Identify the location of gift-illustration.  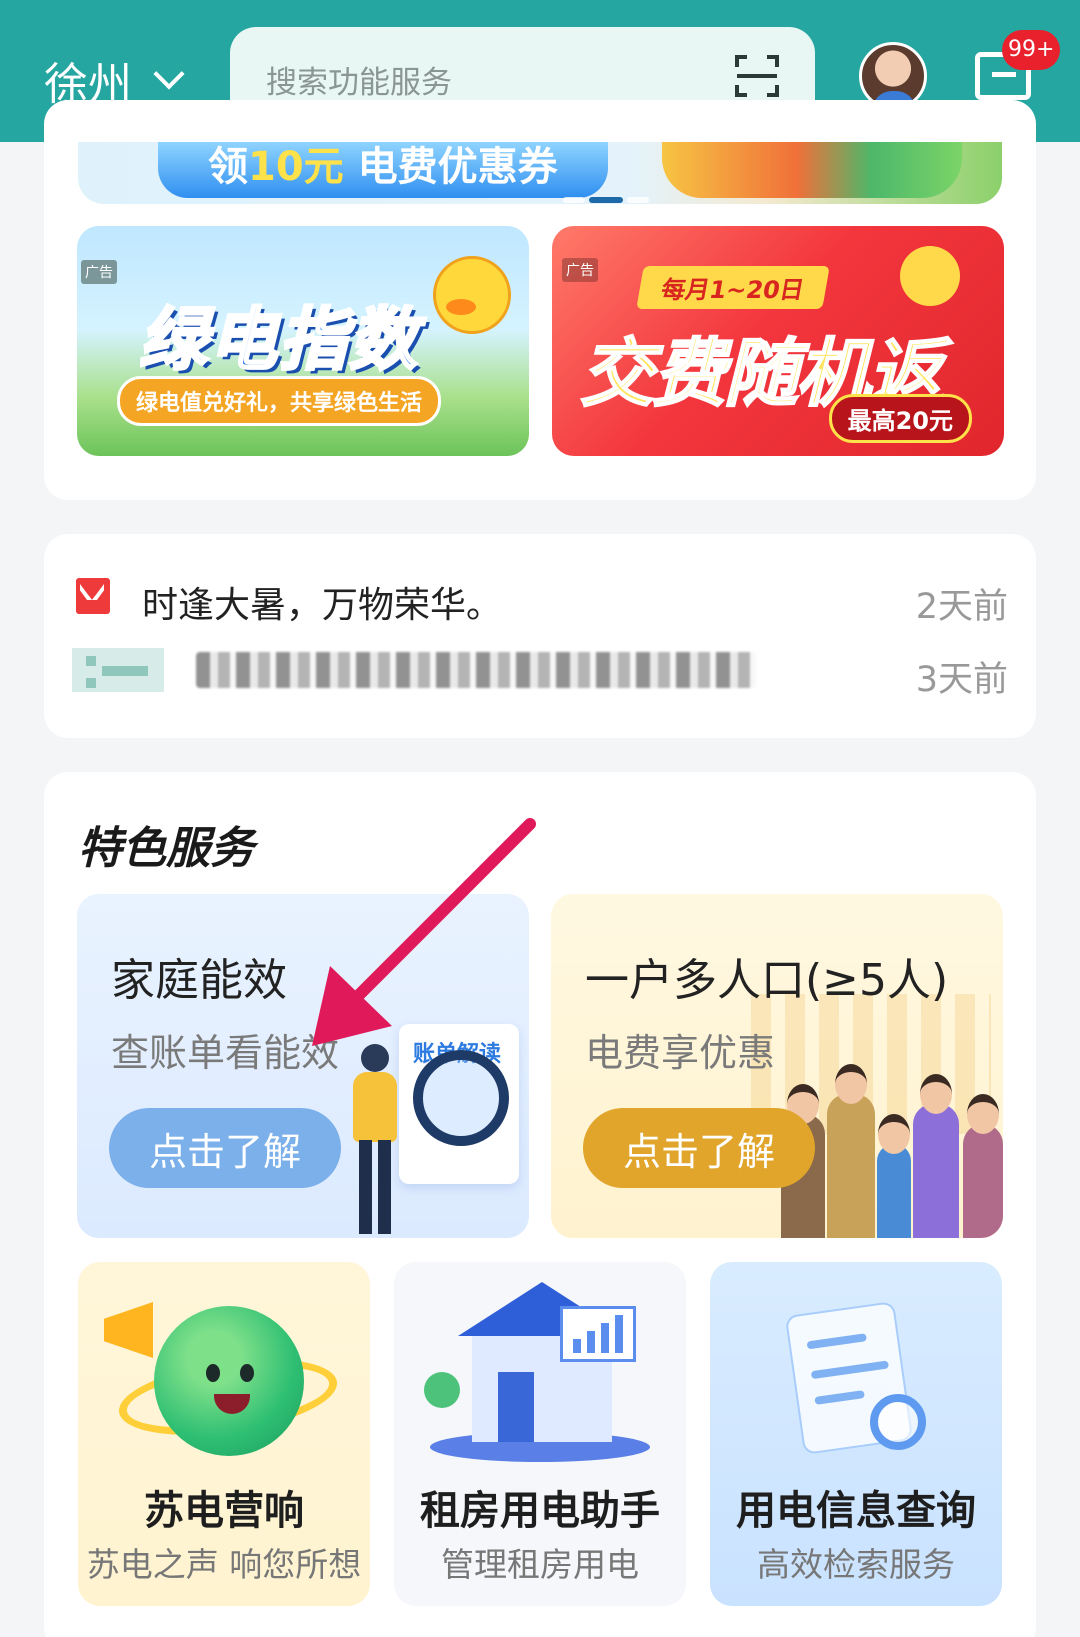
(812, 170).